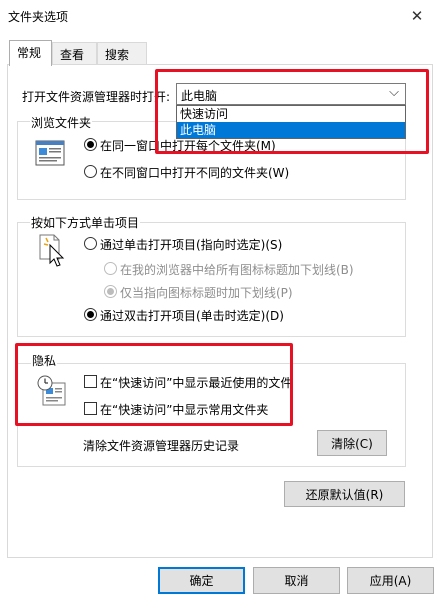 This screenshot has width=440, height=603. Describe the element at coordinates (38, 17) in the screenshot. I see `window-title: 文件夹选项` at that location.